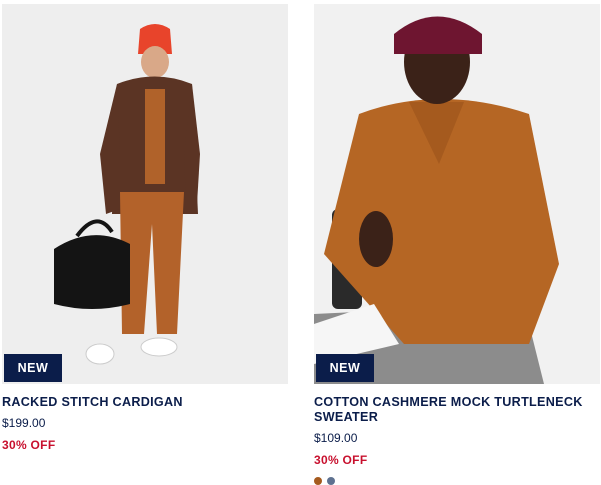 This screenshot has height=485, width=601. What do you see at coordinates (457, 410) in the screenshot?
I see `product-name: COTTON CASHMERE MOCK TURTLENECK SWEATER` at bounding box center [457, 410].